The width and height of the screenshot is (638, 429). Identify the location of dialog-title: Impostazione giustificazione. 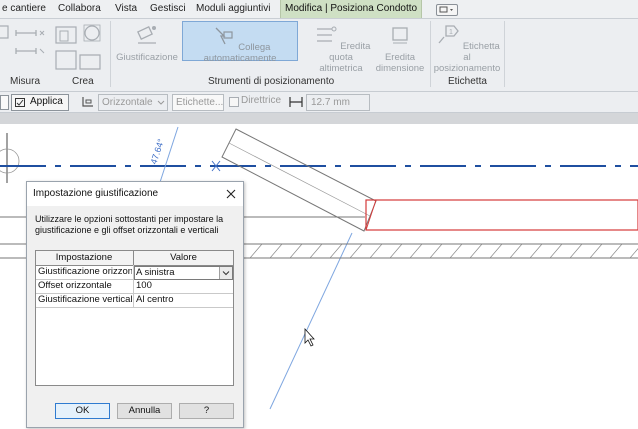
(96, 193).